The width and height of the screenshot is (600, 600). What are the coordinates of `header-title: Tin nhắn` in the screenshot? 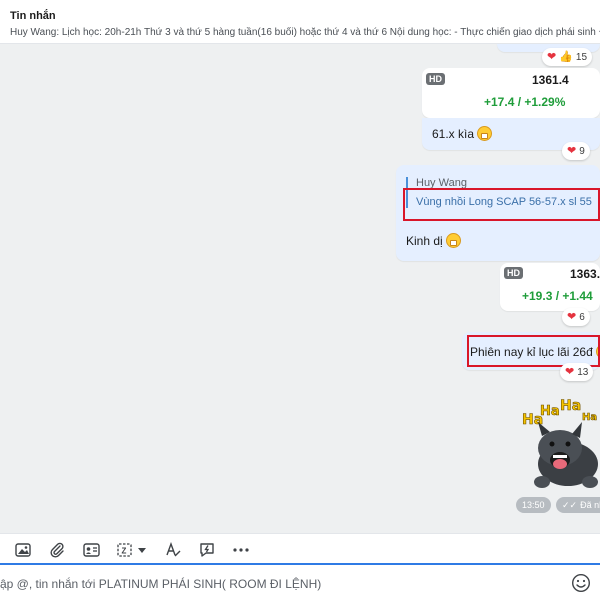 It's located at (33, 16).